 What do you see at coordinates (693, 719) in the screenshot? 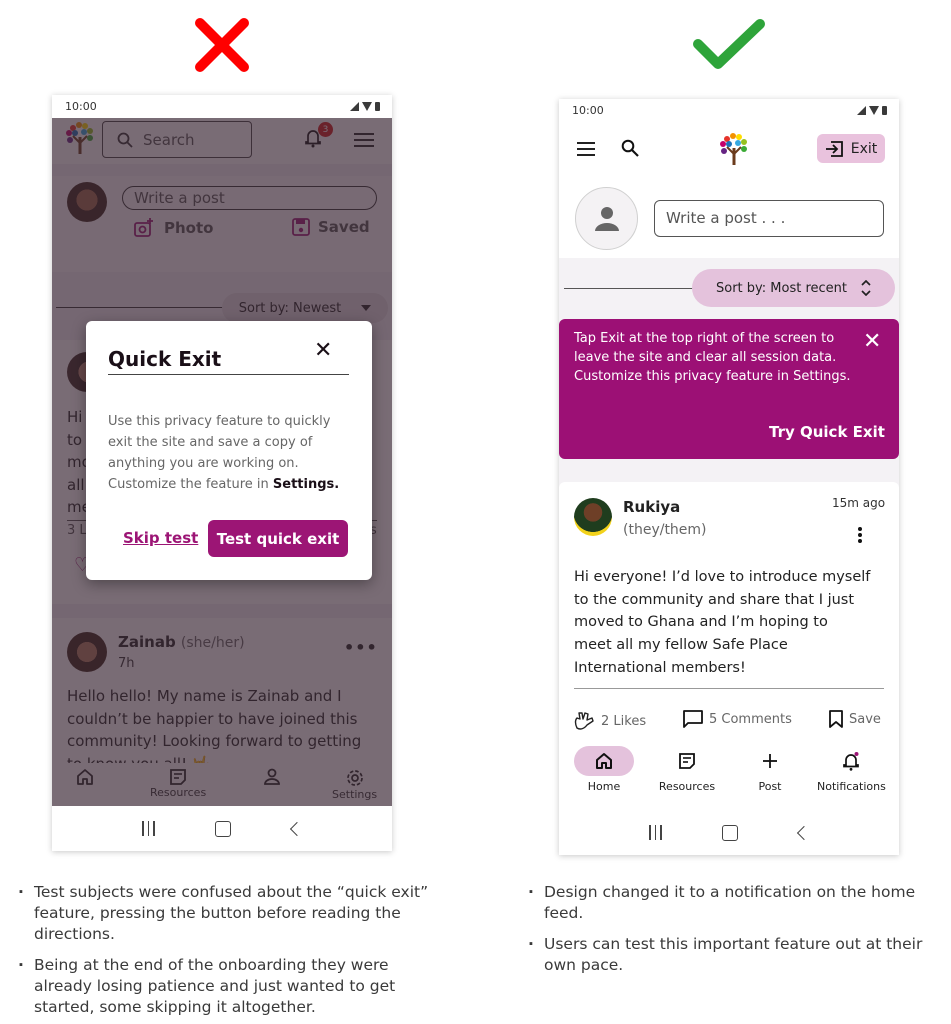
I see `comment-icon` at bounding box center [693, 719].